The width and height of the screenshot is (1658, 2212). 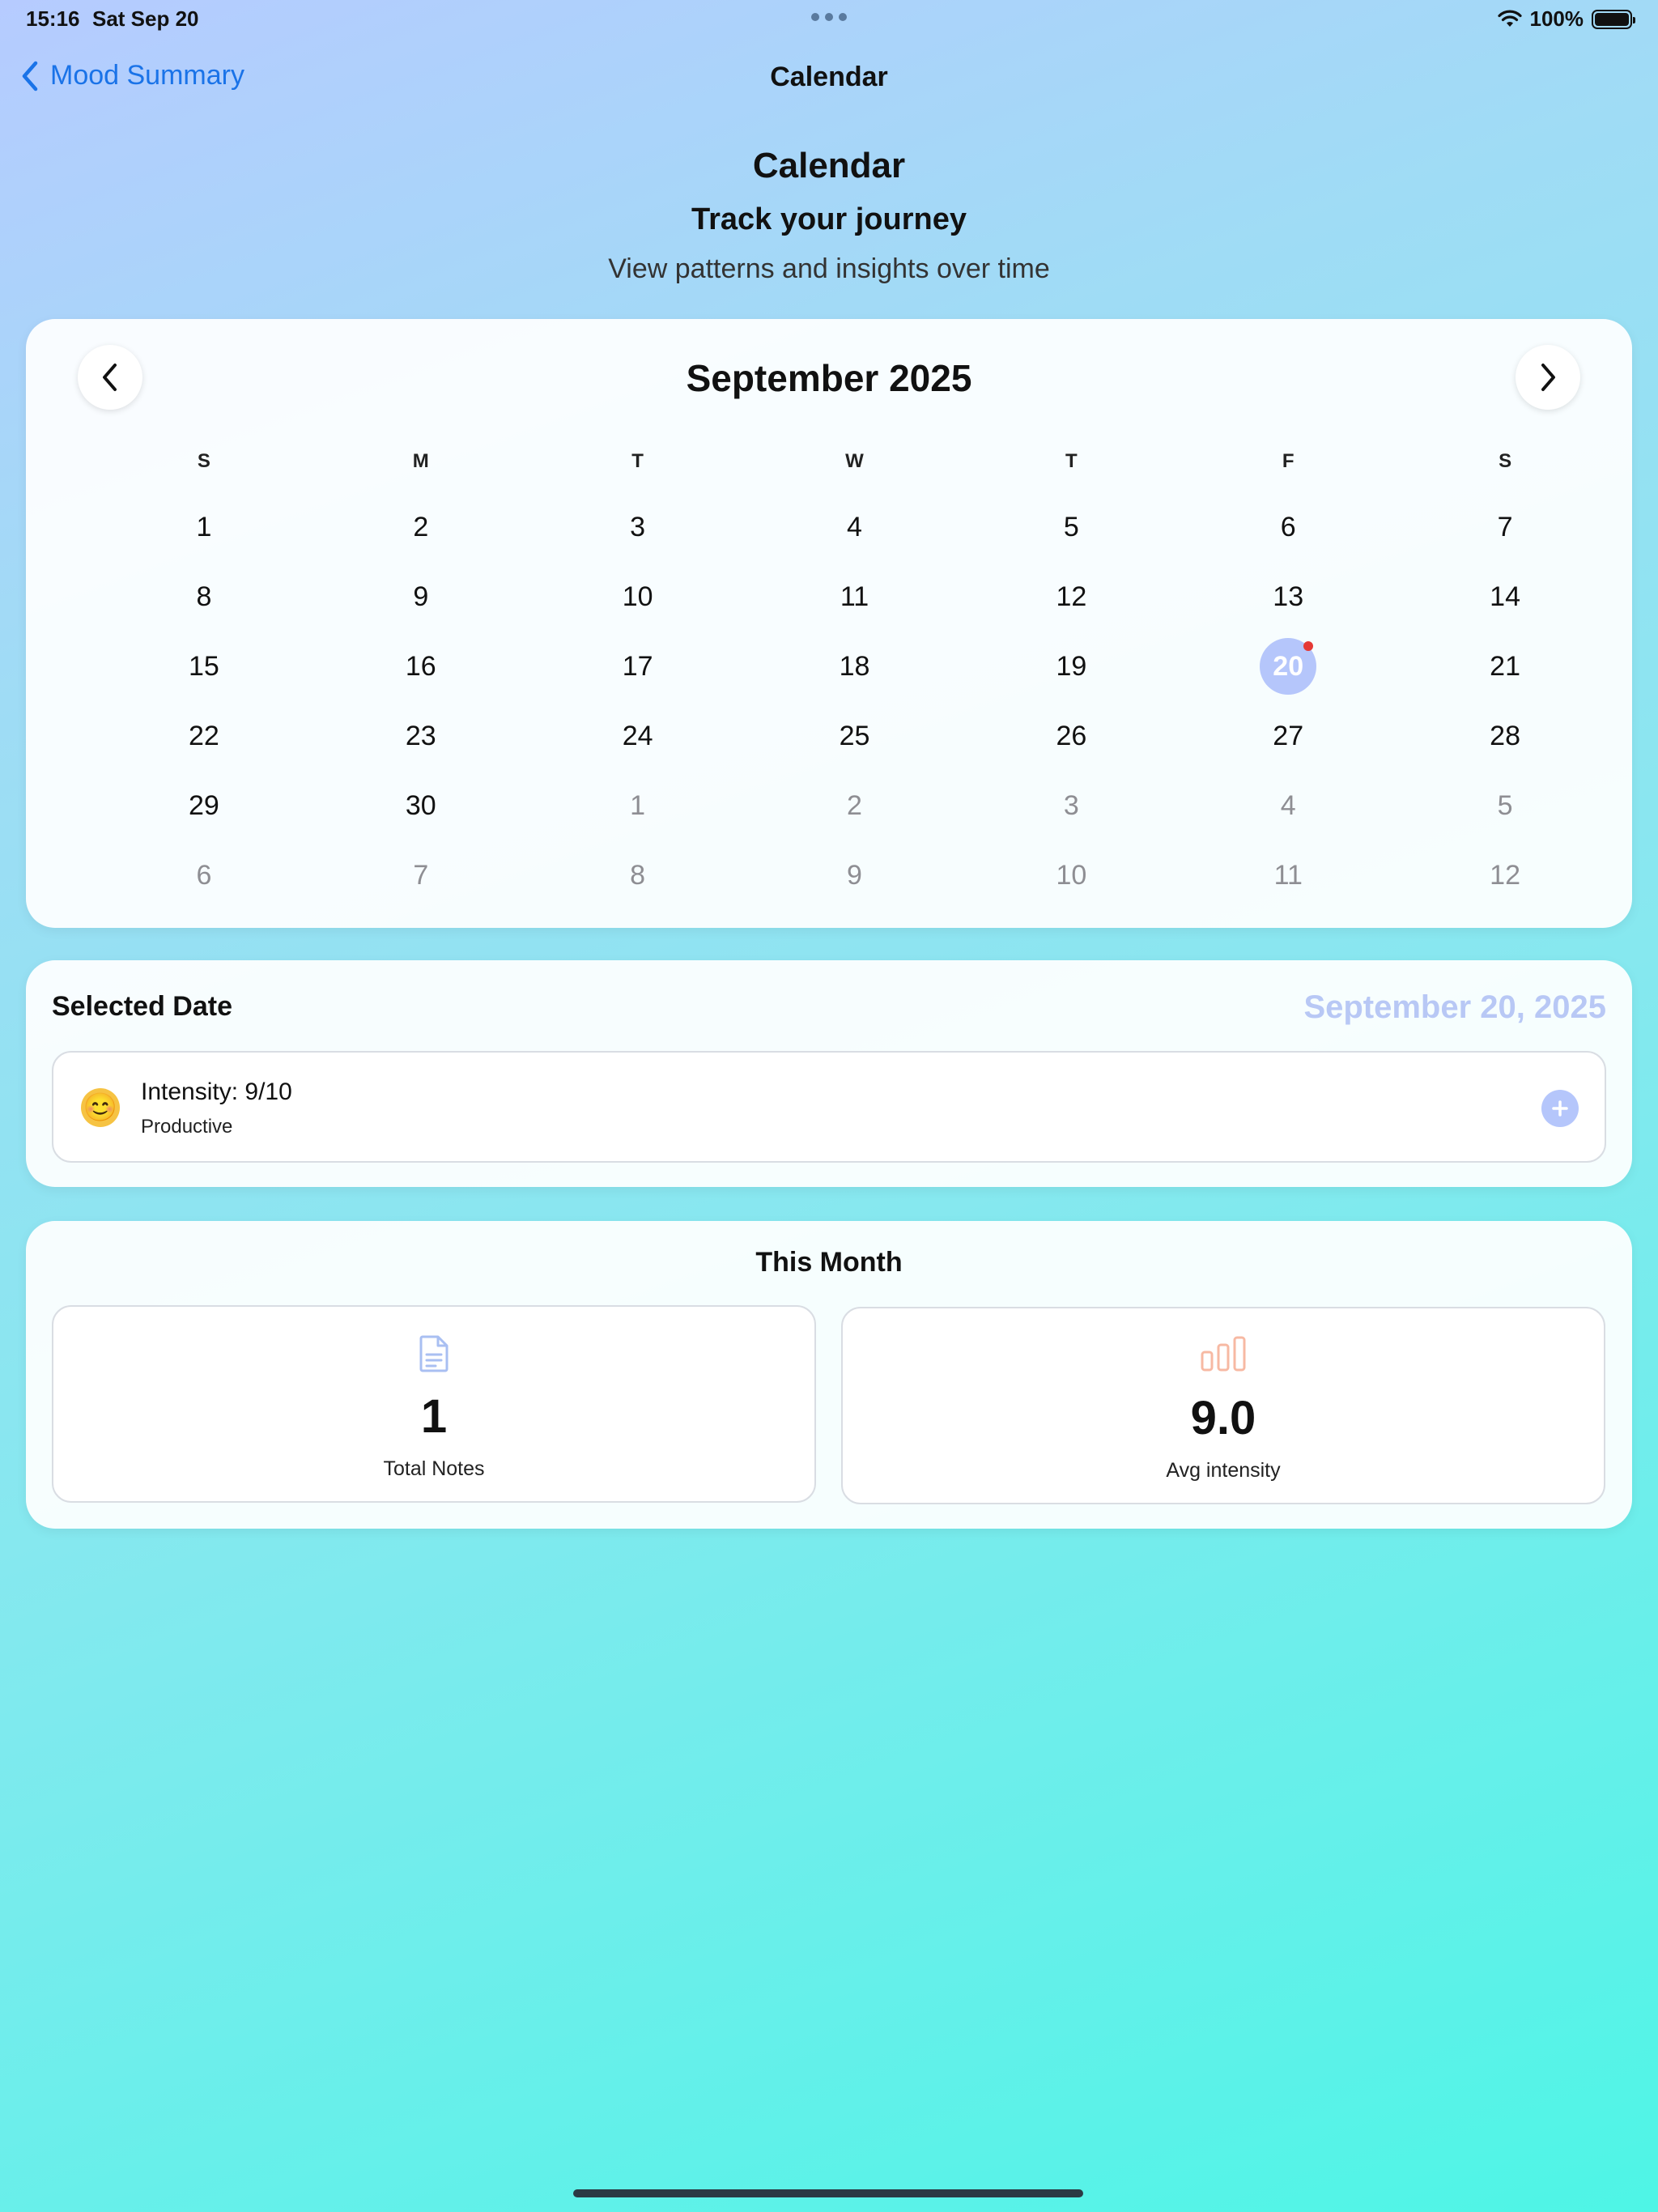 I want to click on document-icon, so click(x=434, y=1354).